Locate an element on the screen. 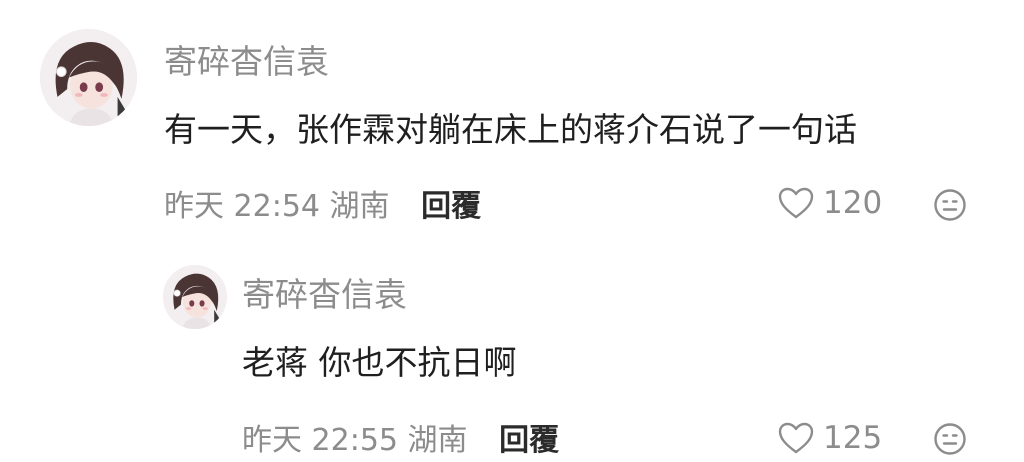 Image resolution: width=1024 pixels, height=462 pixels. like-button: 120 is located at coordinates (829, 203).